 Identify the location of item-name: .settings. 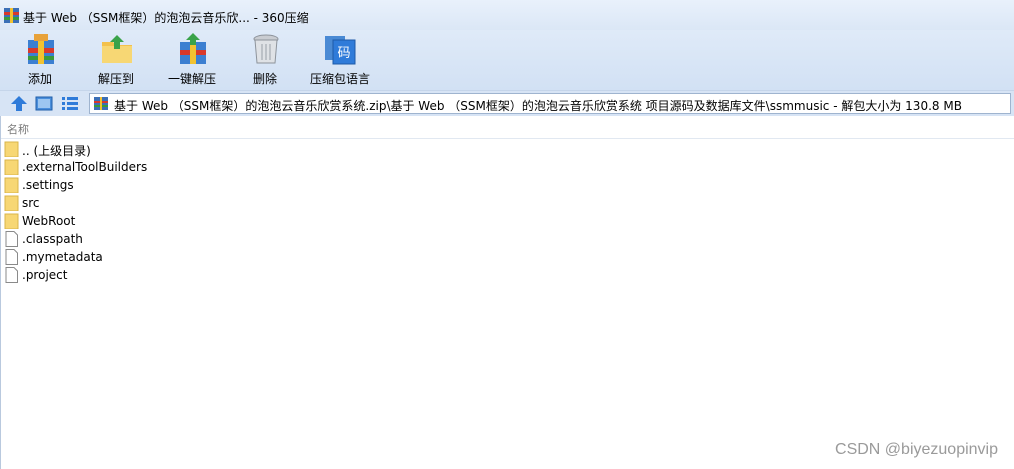
(48, 185).